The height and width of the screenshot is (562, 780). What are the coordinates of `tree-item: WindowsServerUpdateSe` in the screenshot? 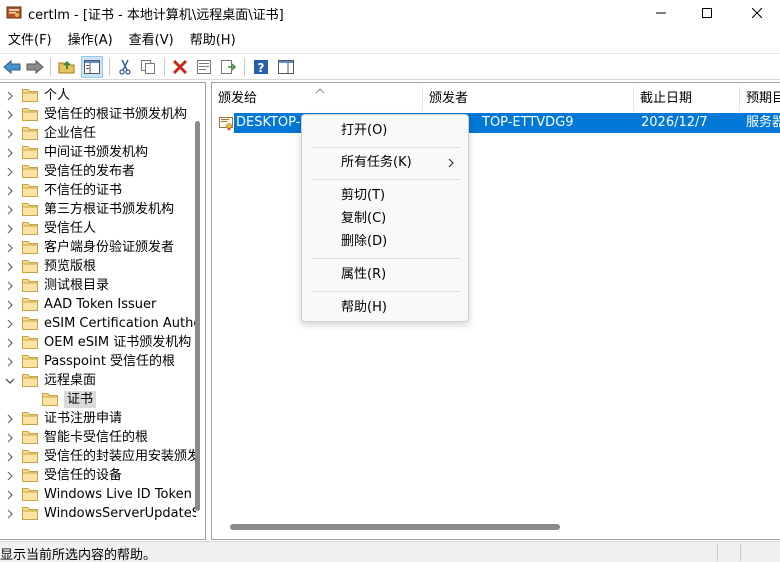 It's located at (98, 513).